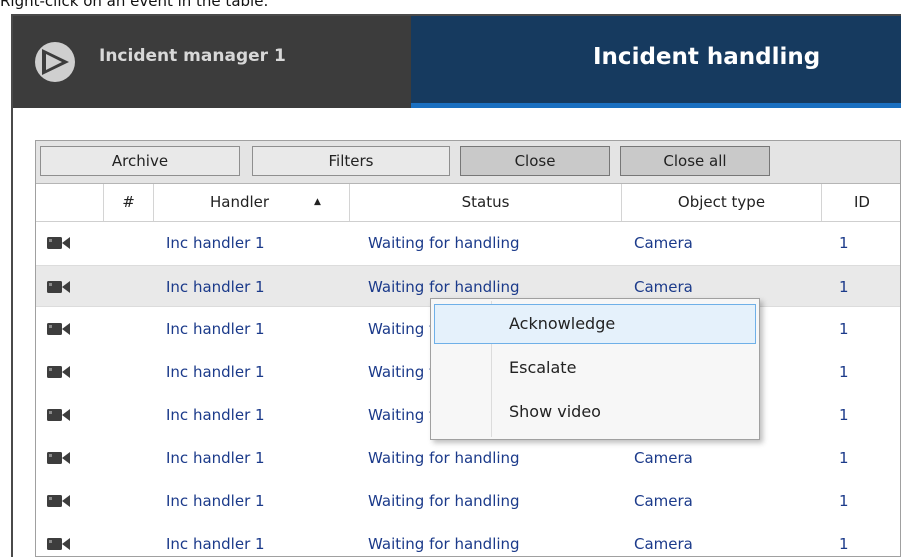 This screenshot has height=557, width=901. I want to click on tab-label: Incident handling, so click(707, 57).